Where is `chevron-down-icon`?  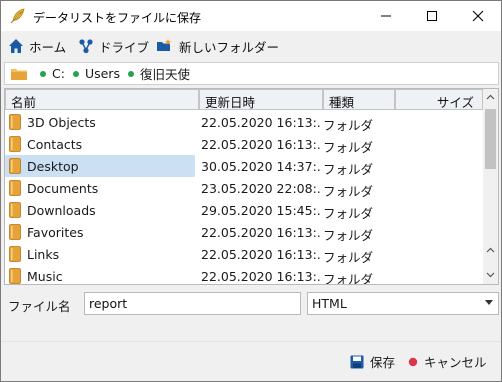 chevron-down-icon is located at coordinates (490, 274).